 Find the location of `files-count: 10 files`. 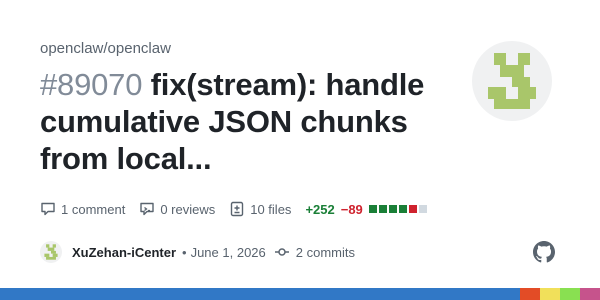

files-count: 10 files is located at coordinates (271, 209).